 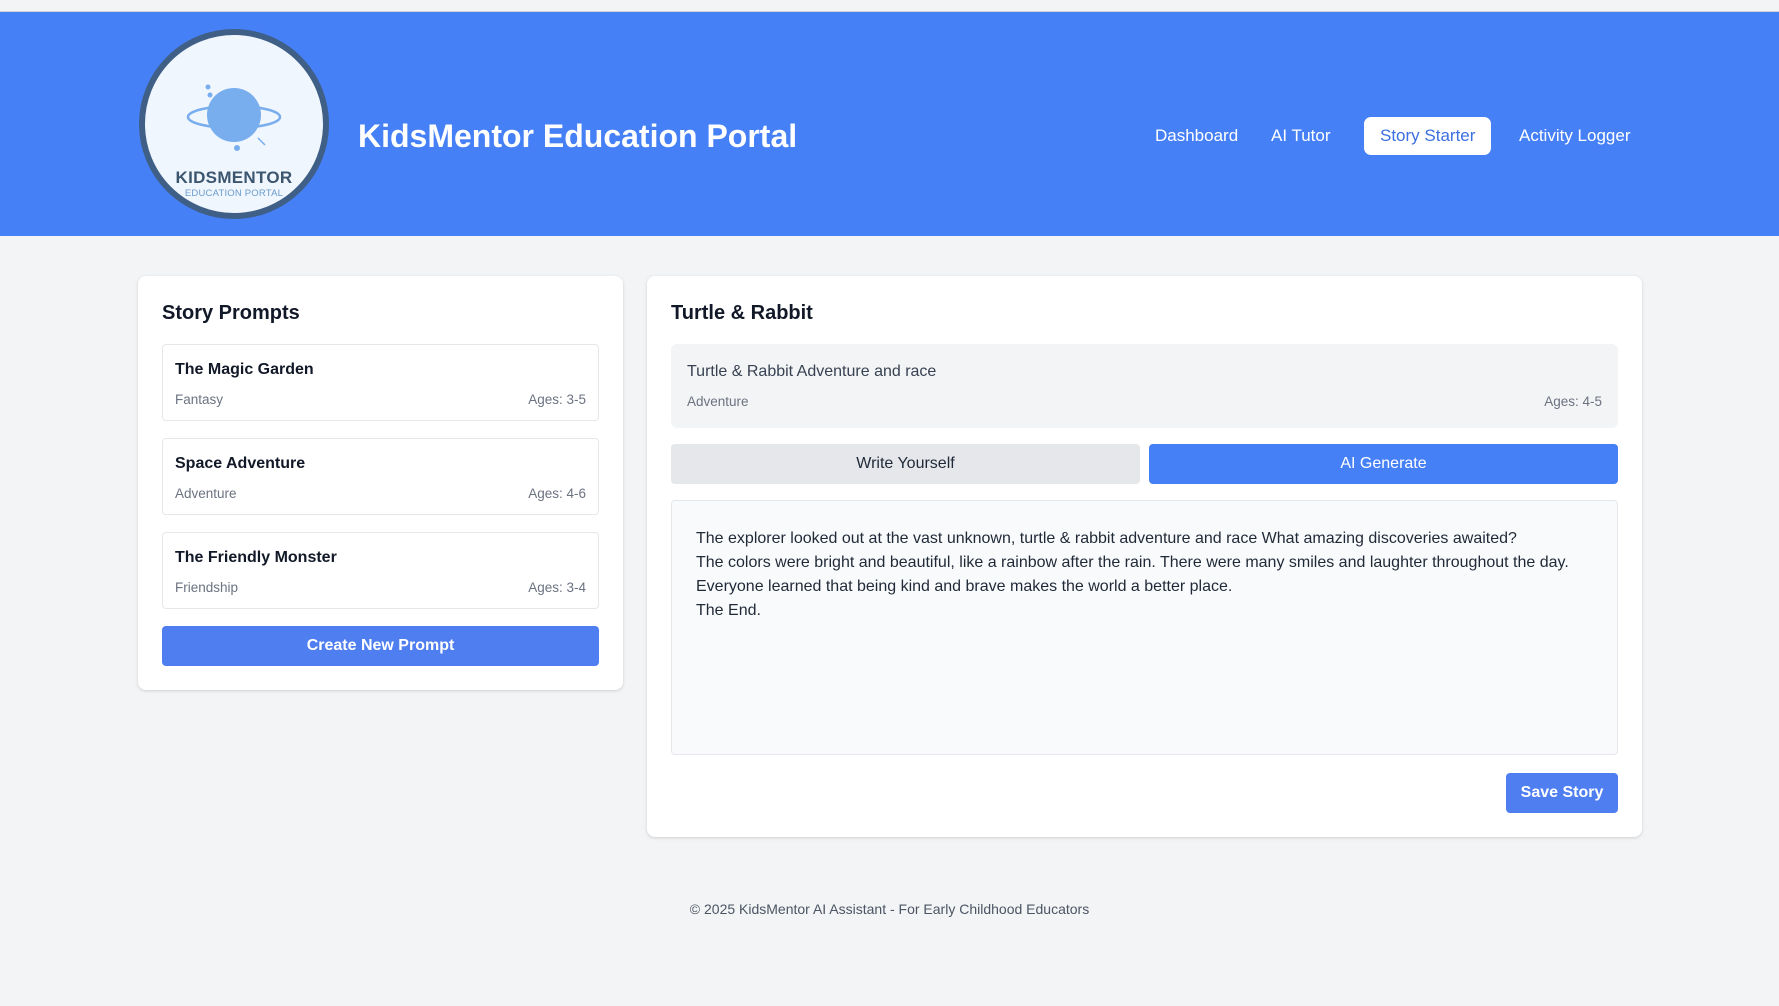 I want to click on prompt-genre: Adventure, so click(x=206, y=493).